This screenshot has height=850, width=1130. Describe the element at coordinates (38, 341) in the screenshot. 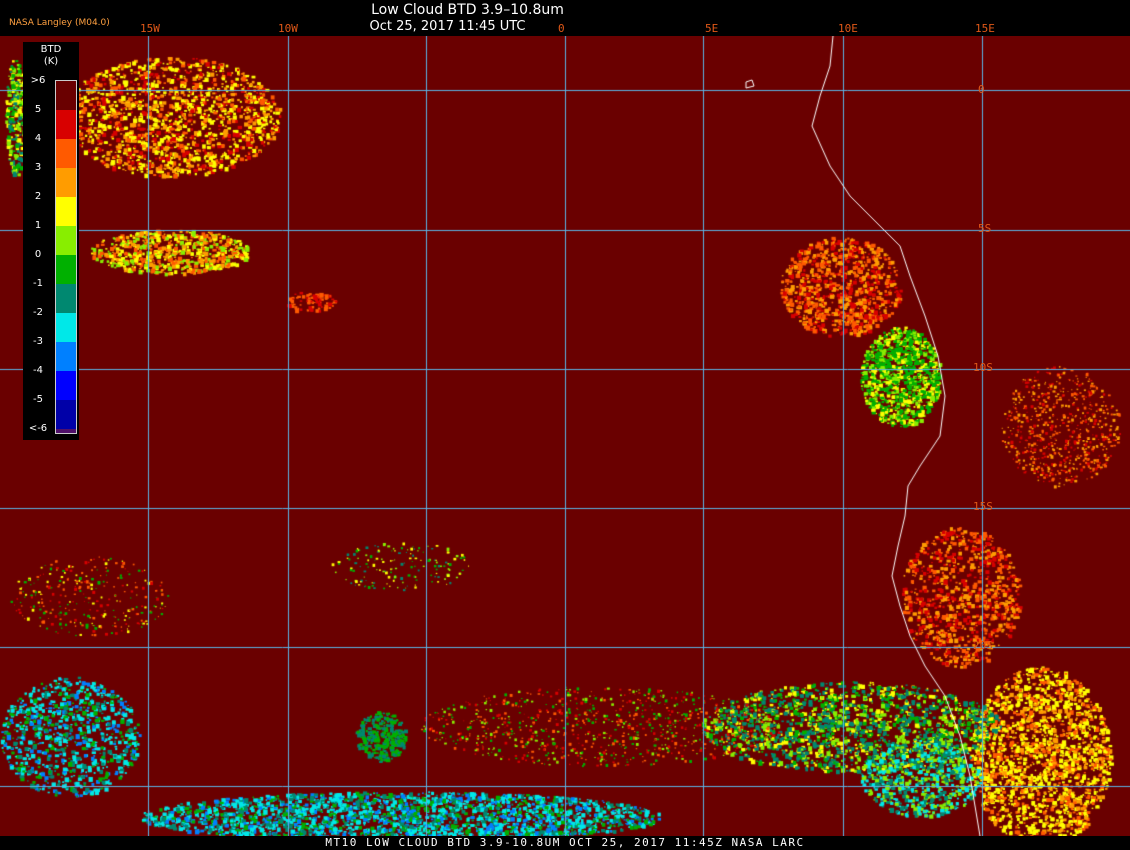

I see `legend-label: -3` at that location.